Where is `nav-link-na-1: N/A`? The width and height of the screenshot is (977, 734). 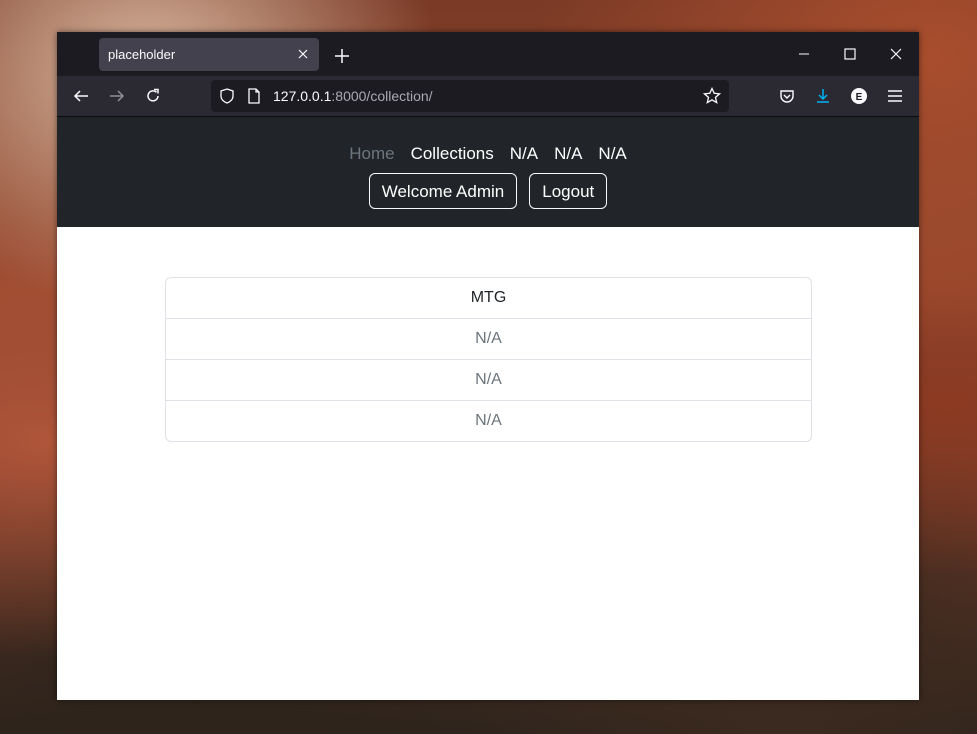 nav-link-na-1: N/A is located at coordinates (524, 154).